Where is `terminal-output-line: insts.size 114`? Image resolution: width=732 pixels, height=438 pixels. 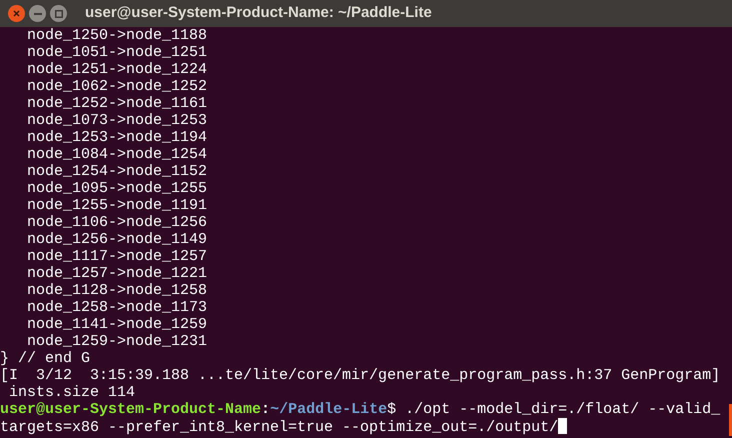 terminal-output-line: insts.size 114 is located at coordinates (72, 392).